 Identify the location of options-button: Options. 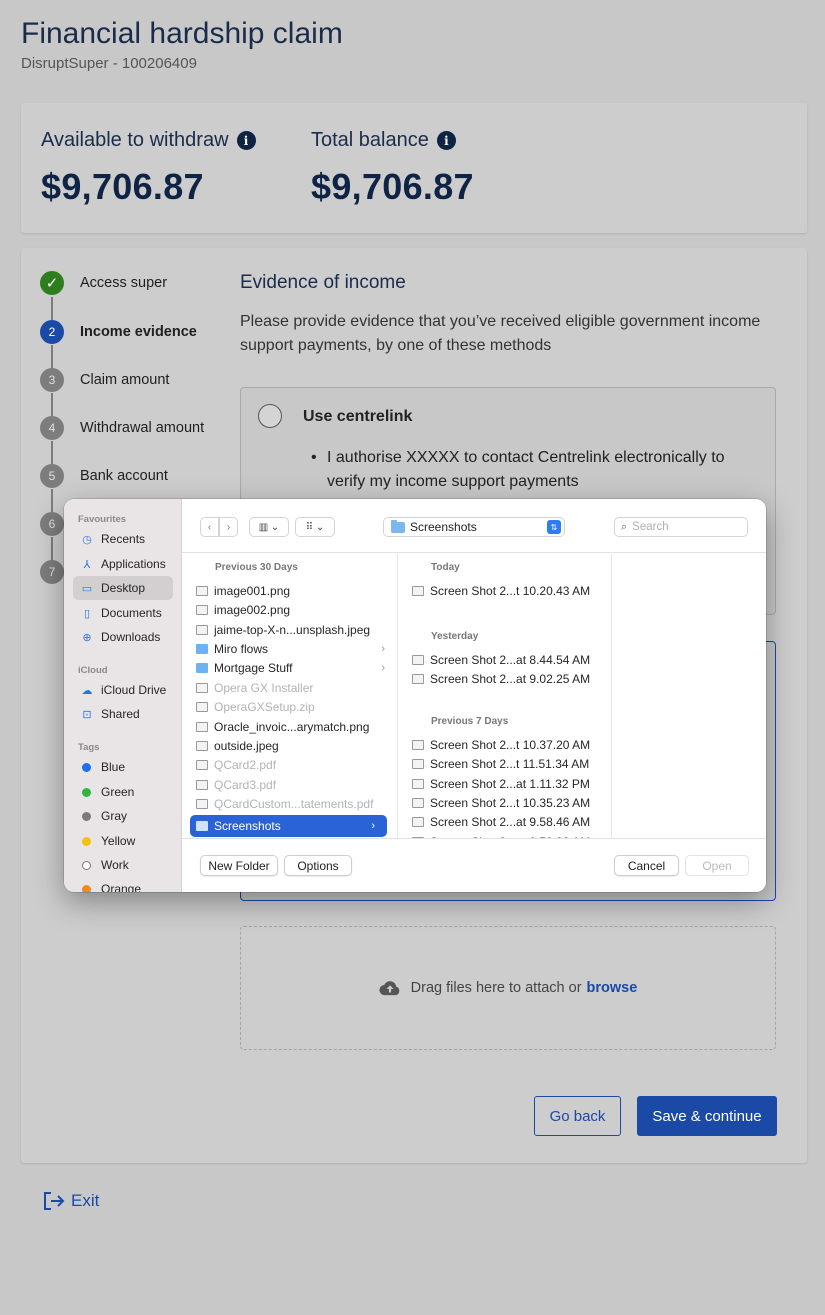
(318, 865).